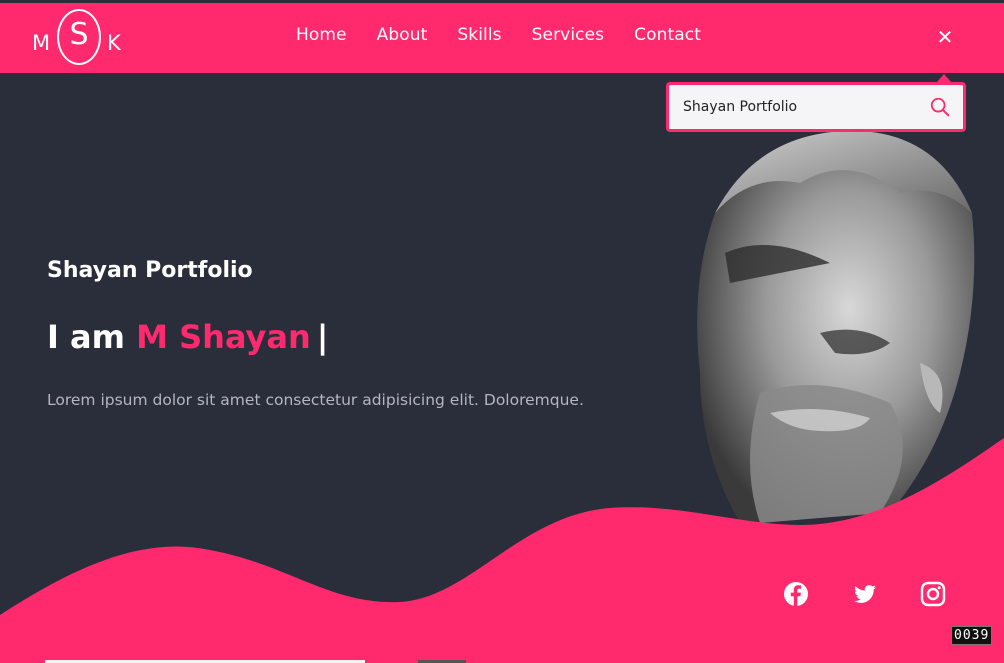 This screenshot has width=1004, height=663. What do you see at coordinates (479, 35) in the screenshot?
I see `nav-link-skills: Skills` at bounding box center [479, 35].